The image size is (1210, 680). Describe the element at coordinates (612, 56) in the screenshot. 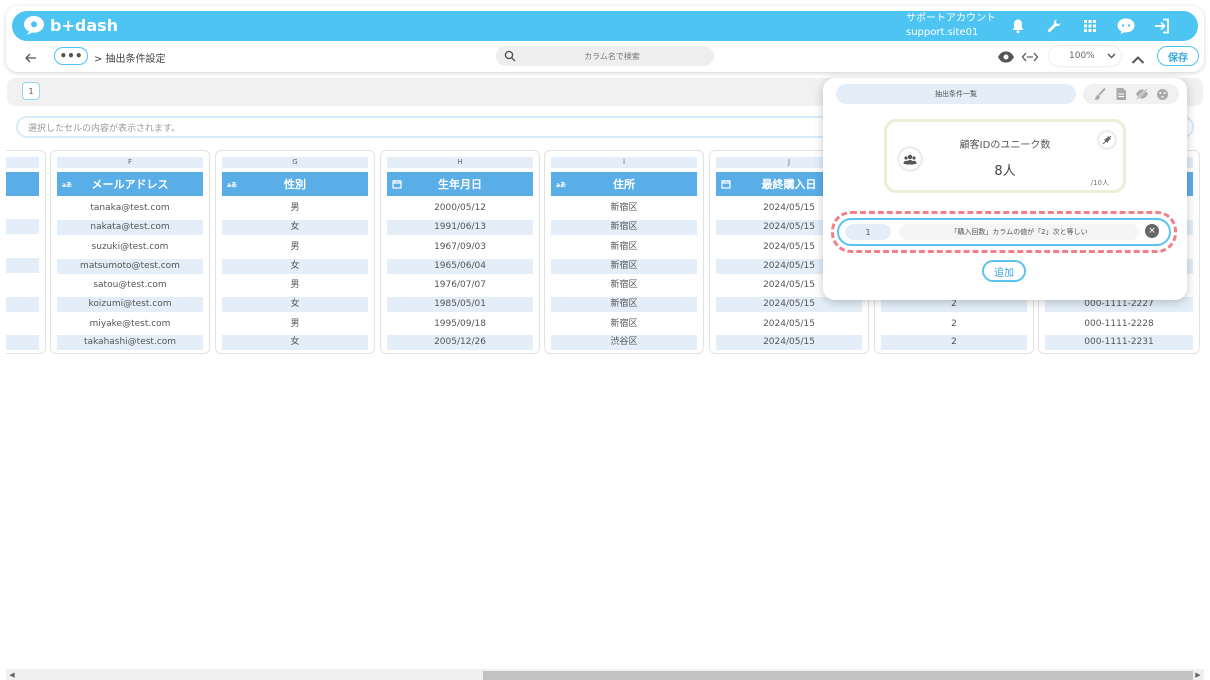

I see `search-input` at that location.